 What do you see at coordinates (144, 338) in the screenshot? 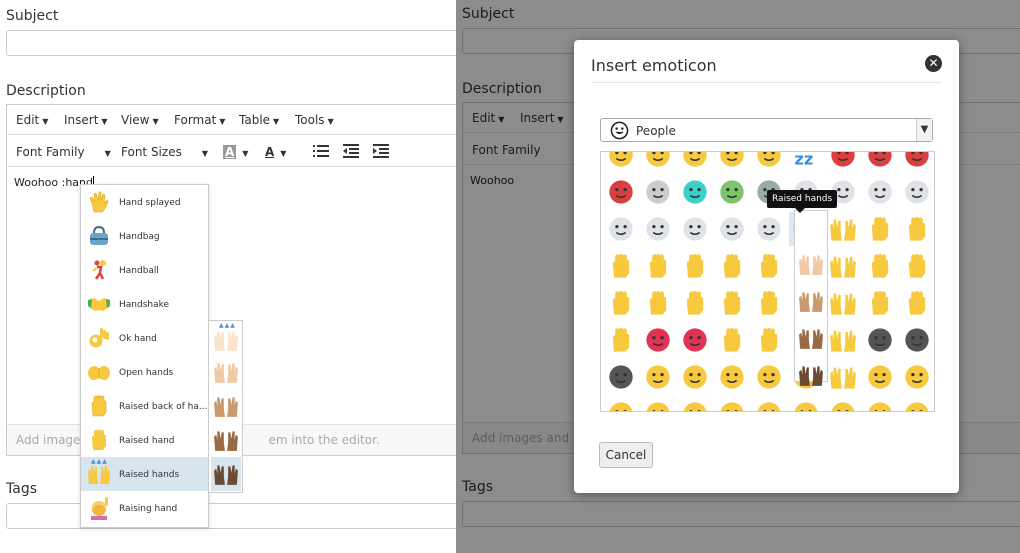
I see `autocomplete-item: Ok hand` at bounding box center [144, 338].